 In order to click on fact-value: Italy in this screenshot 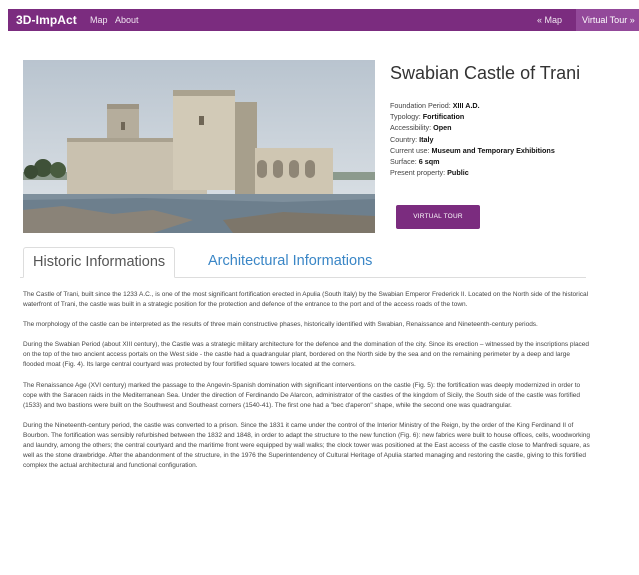, I will do `click(426, 139)`.